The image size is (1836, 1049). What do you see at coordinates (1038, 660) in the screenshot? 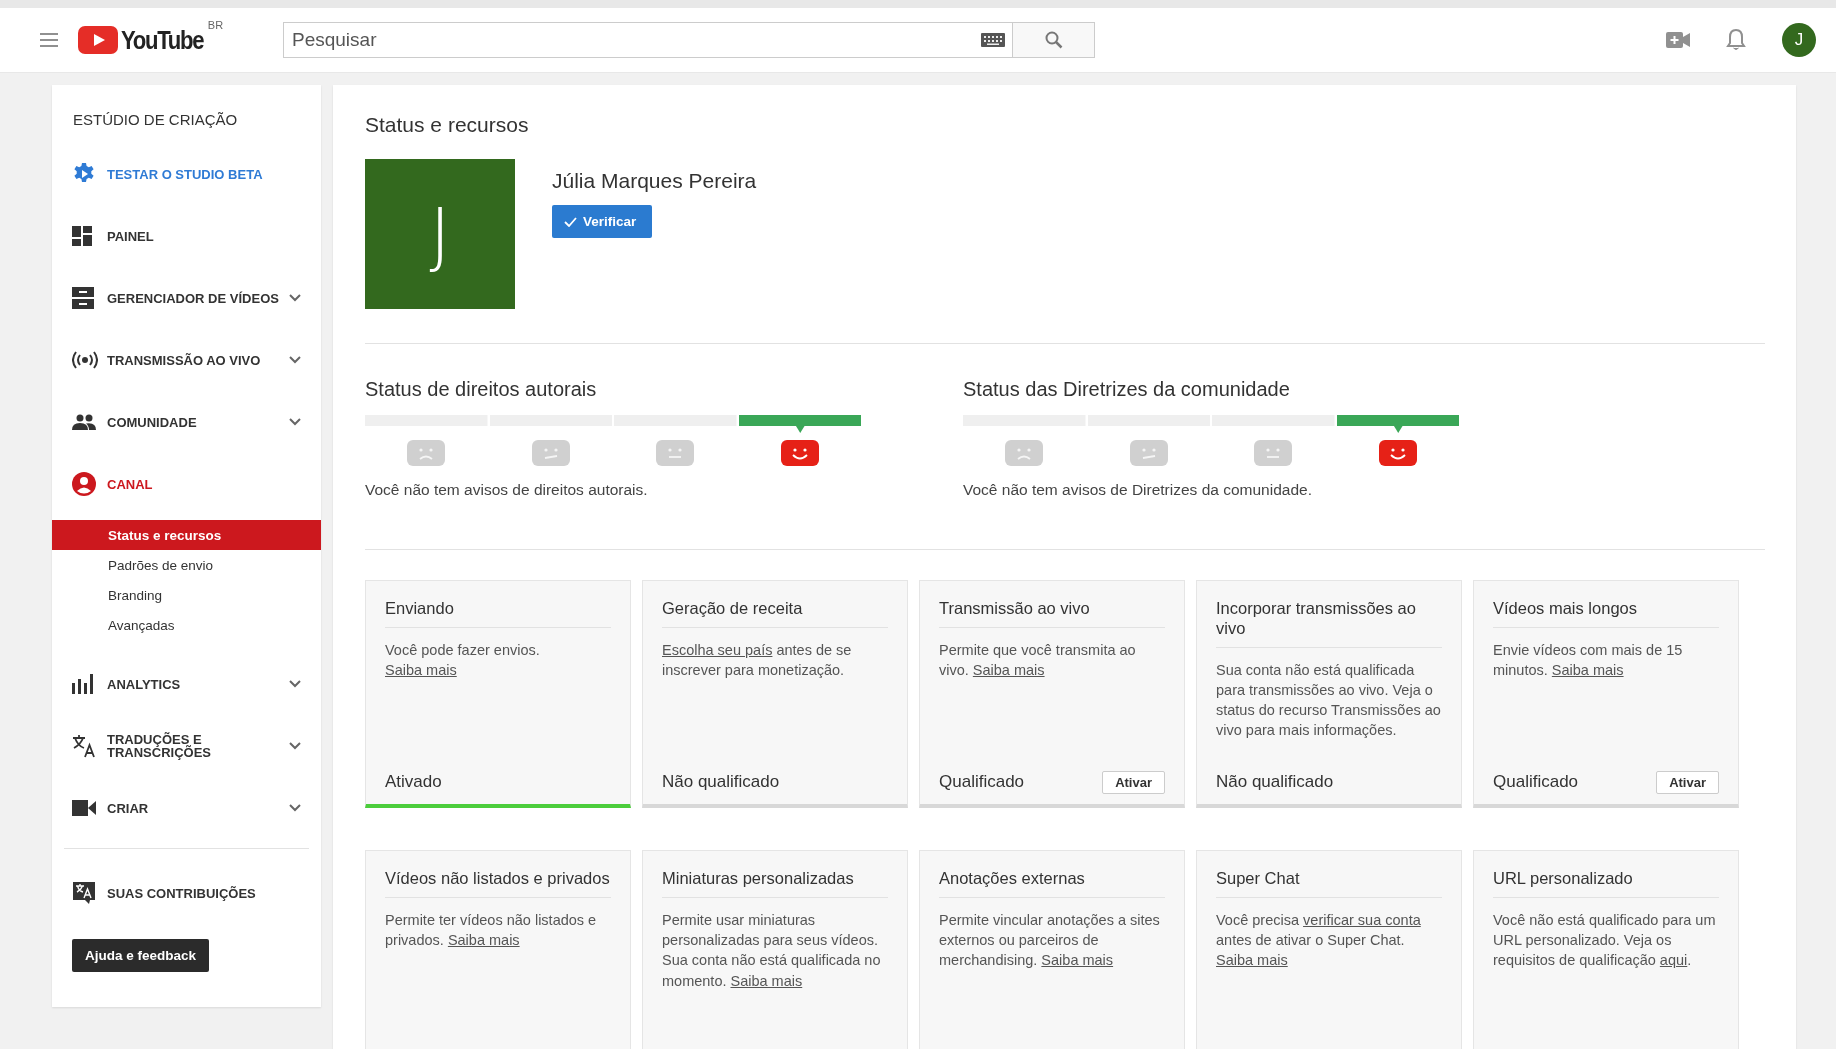
I see `feature-description: Permite que você transmita ao vivo. Saiba mais` at bounding box center [1038, 660].